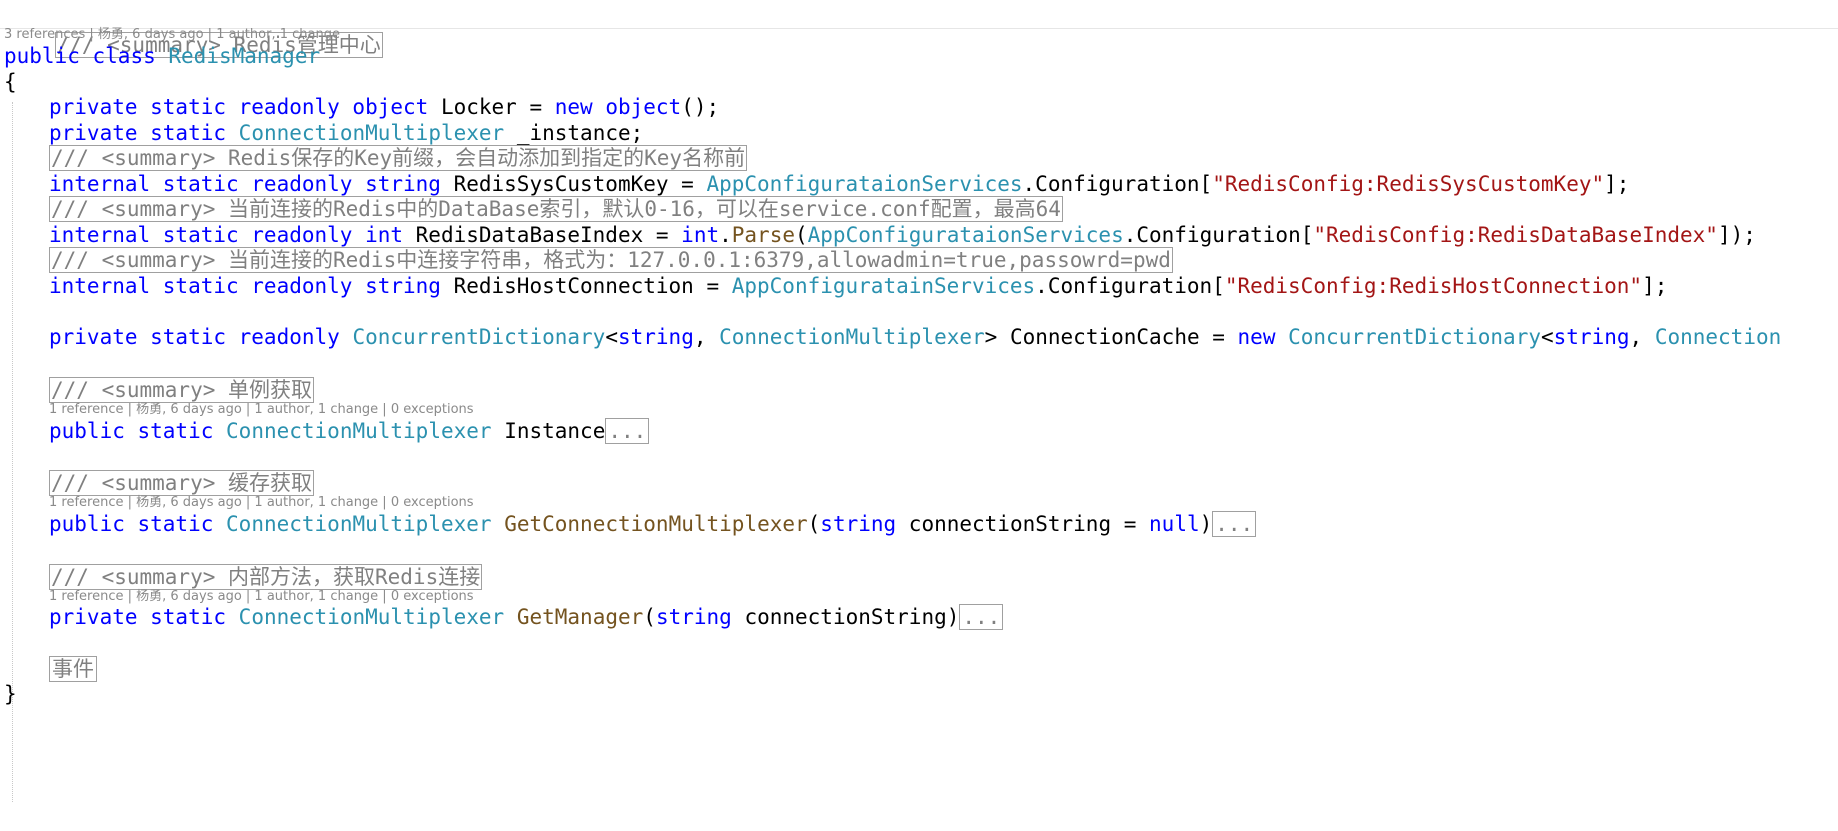  I want to click on keyword: private static readonly, so click(194, 337).